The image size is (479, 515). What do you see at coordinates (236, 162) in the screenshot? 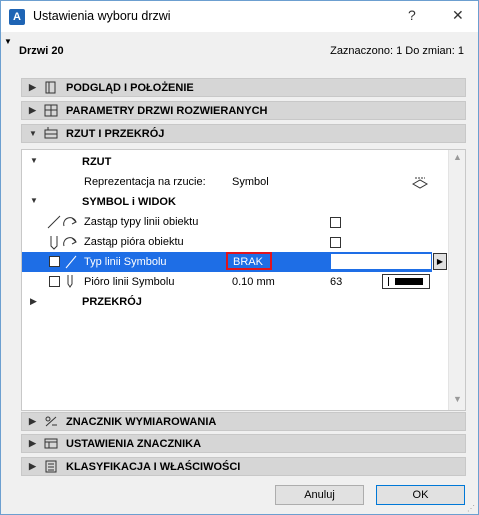
I see `rzut-group-row: ▼ RZUT` at bounding box center [236, 162].